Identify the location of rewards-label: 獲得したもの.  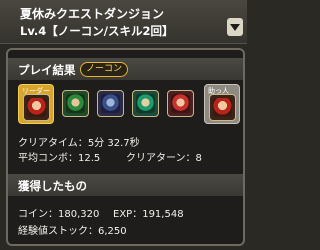
(52, 186).